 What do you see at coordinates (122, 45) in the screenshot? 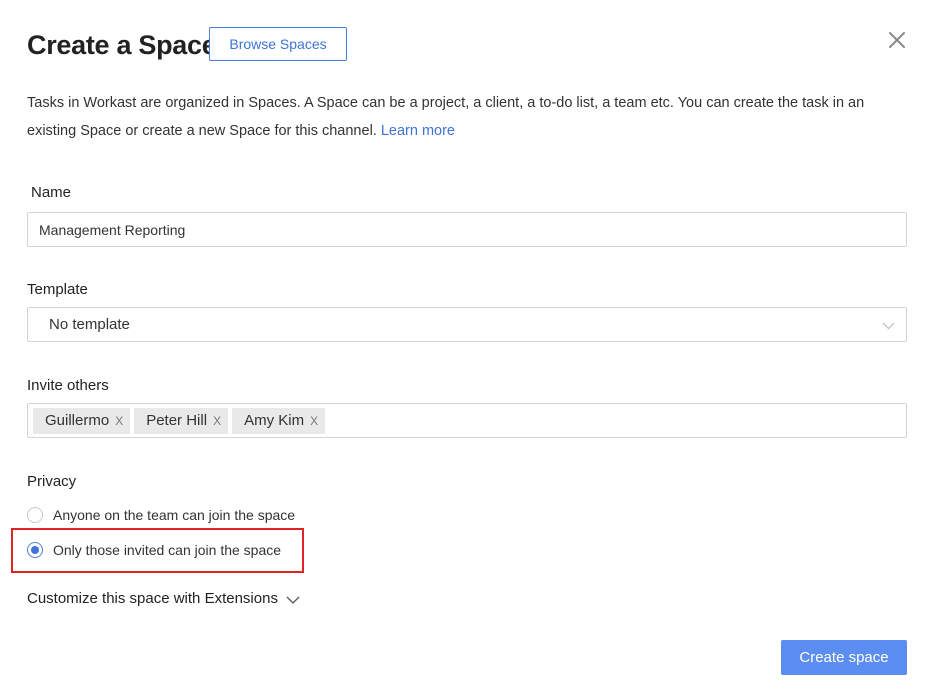
I see `dialog-title: Create a Space` at bounding box center [122, 45].